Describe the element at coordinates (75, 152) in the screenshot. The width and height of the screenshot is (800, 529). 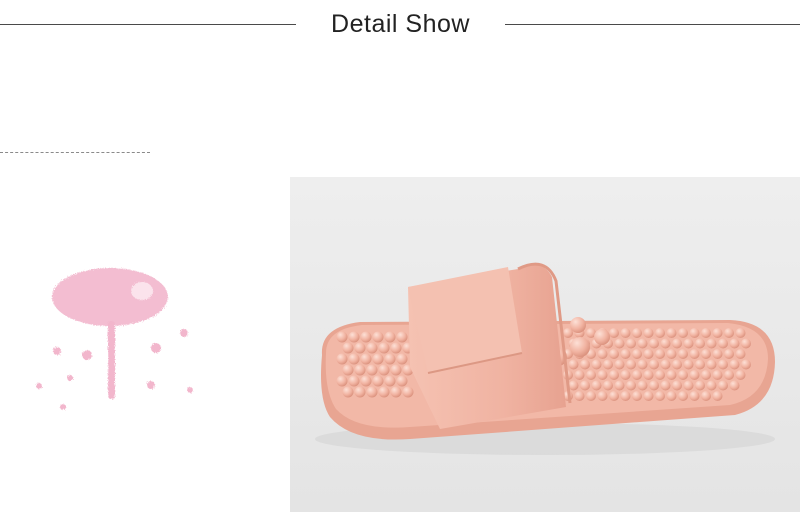
I see `dashed-divider` at that location.